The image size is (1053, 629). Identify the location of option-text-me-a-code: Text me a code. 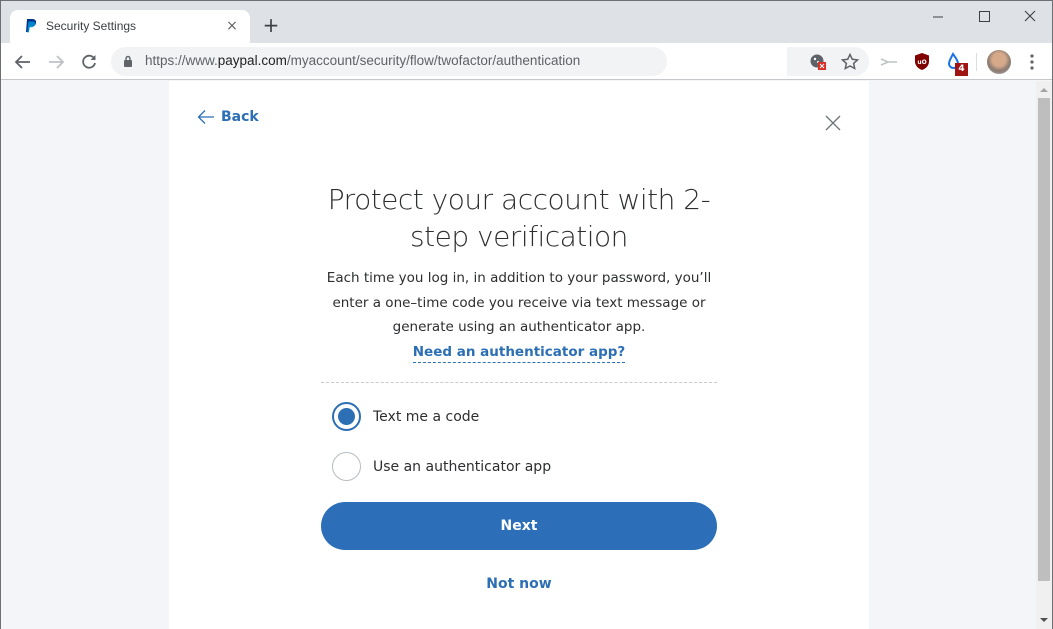
(405, 416).